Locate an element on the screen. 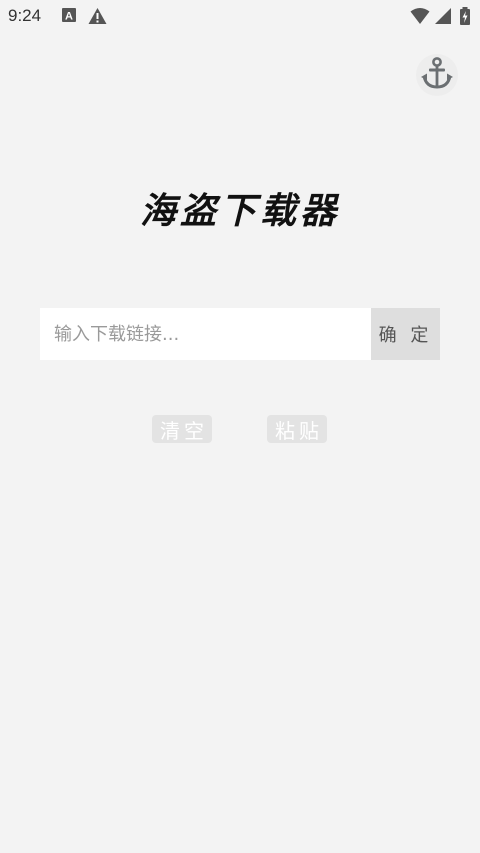  url-input is located at coordinates (205, 334).